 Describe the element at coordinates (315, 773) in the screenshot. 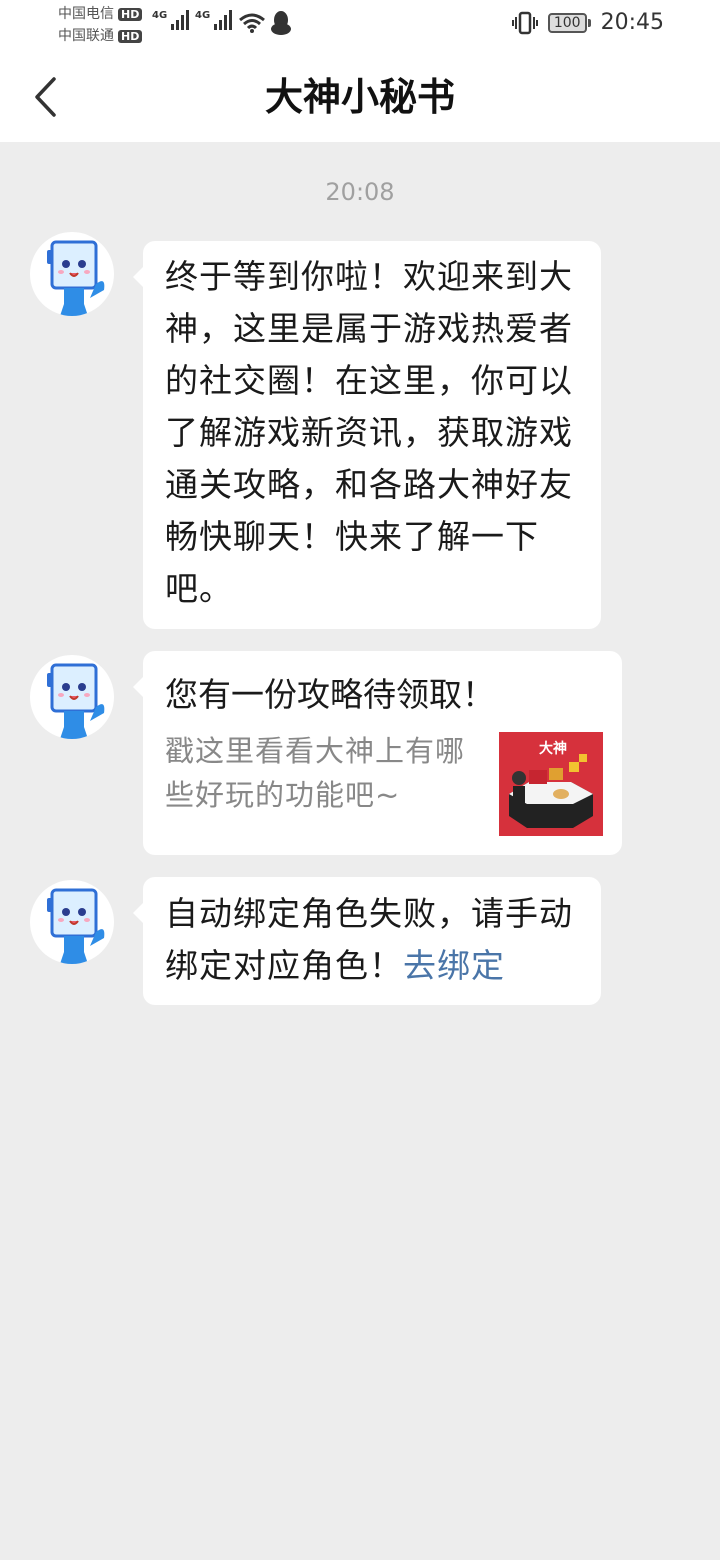

I see `card-description: 戳这里看看大神上有哪些好玩的功能吧~` at that location.